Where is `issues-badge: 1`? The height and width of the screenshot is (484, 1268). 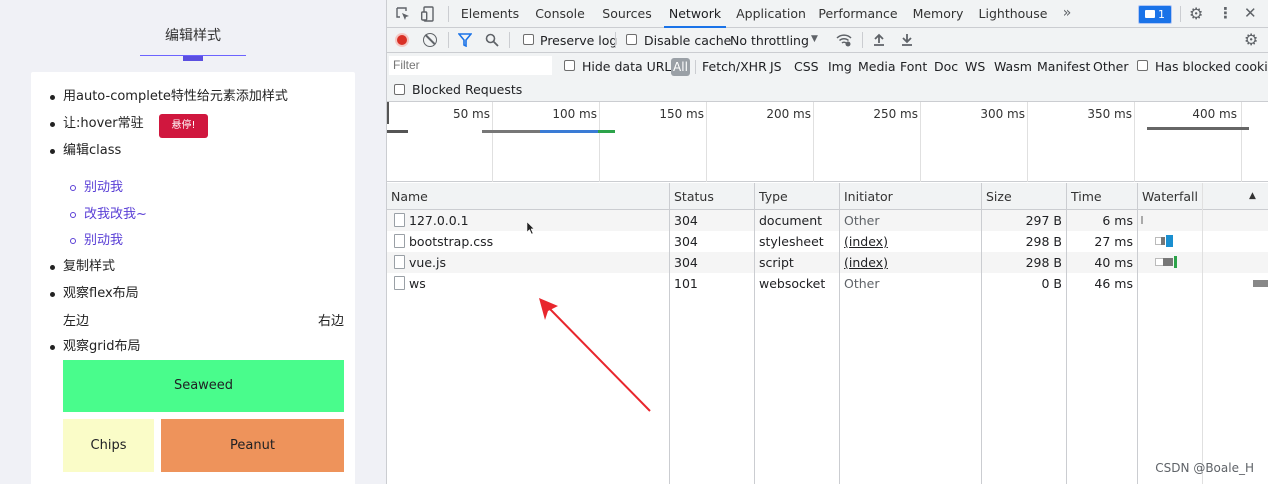 issues-badge: 1 is located at coordinates (1155, 14).